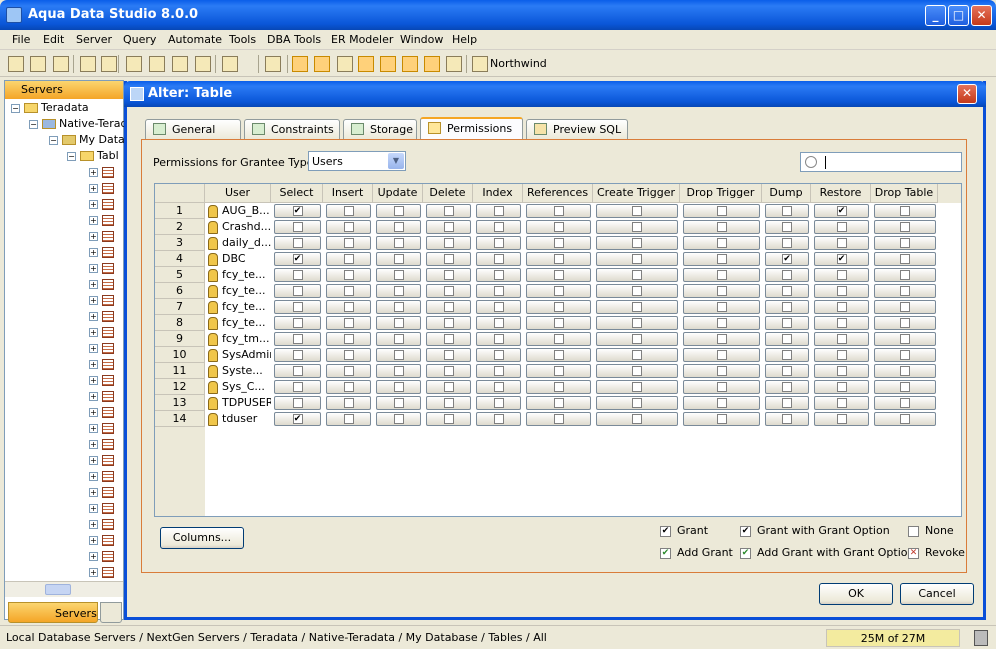 The height and width of the screenshot is (649, 996). I want to click on row-number: 3, so click(180, 243).